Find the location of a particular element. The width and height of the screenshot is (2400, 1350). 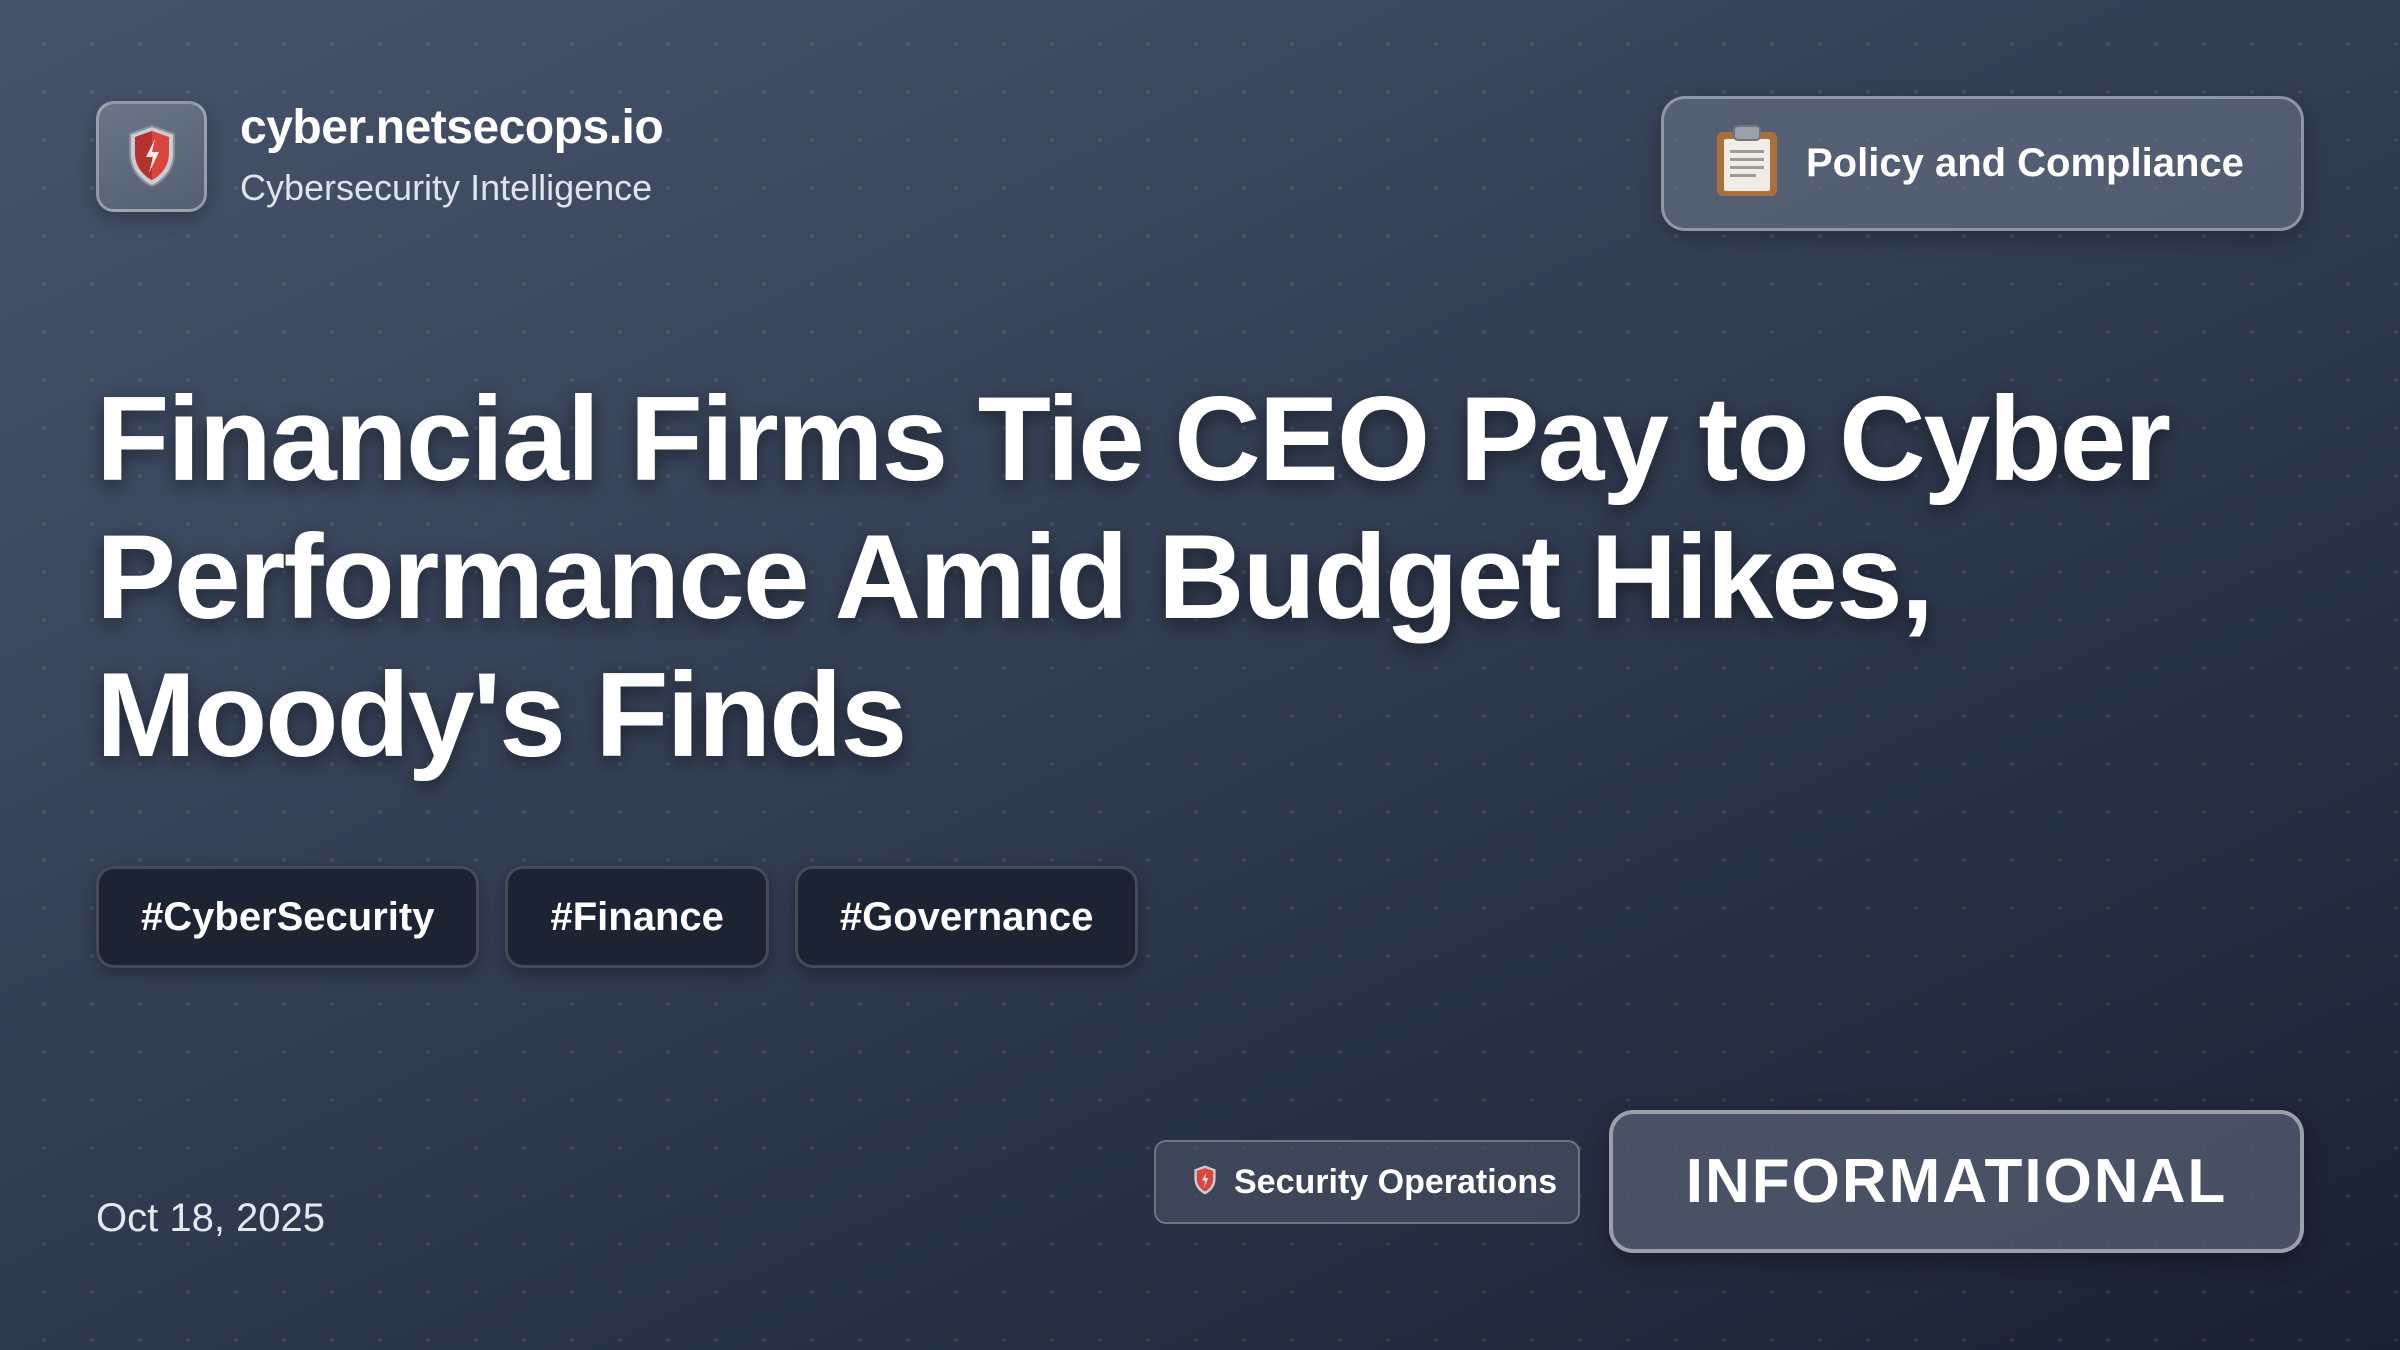

tag-finance: #Finance is located at coordinates (637, 917).